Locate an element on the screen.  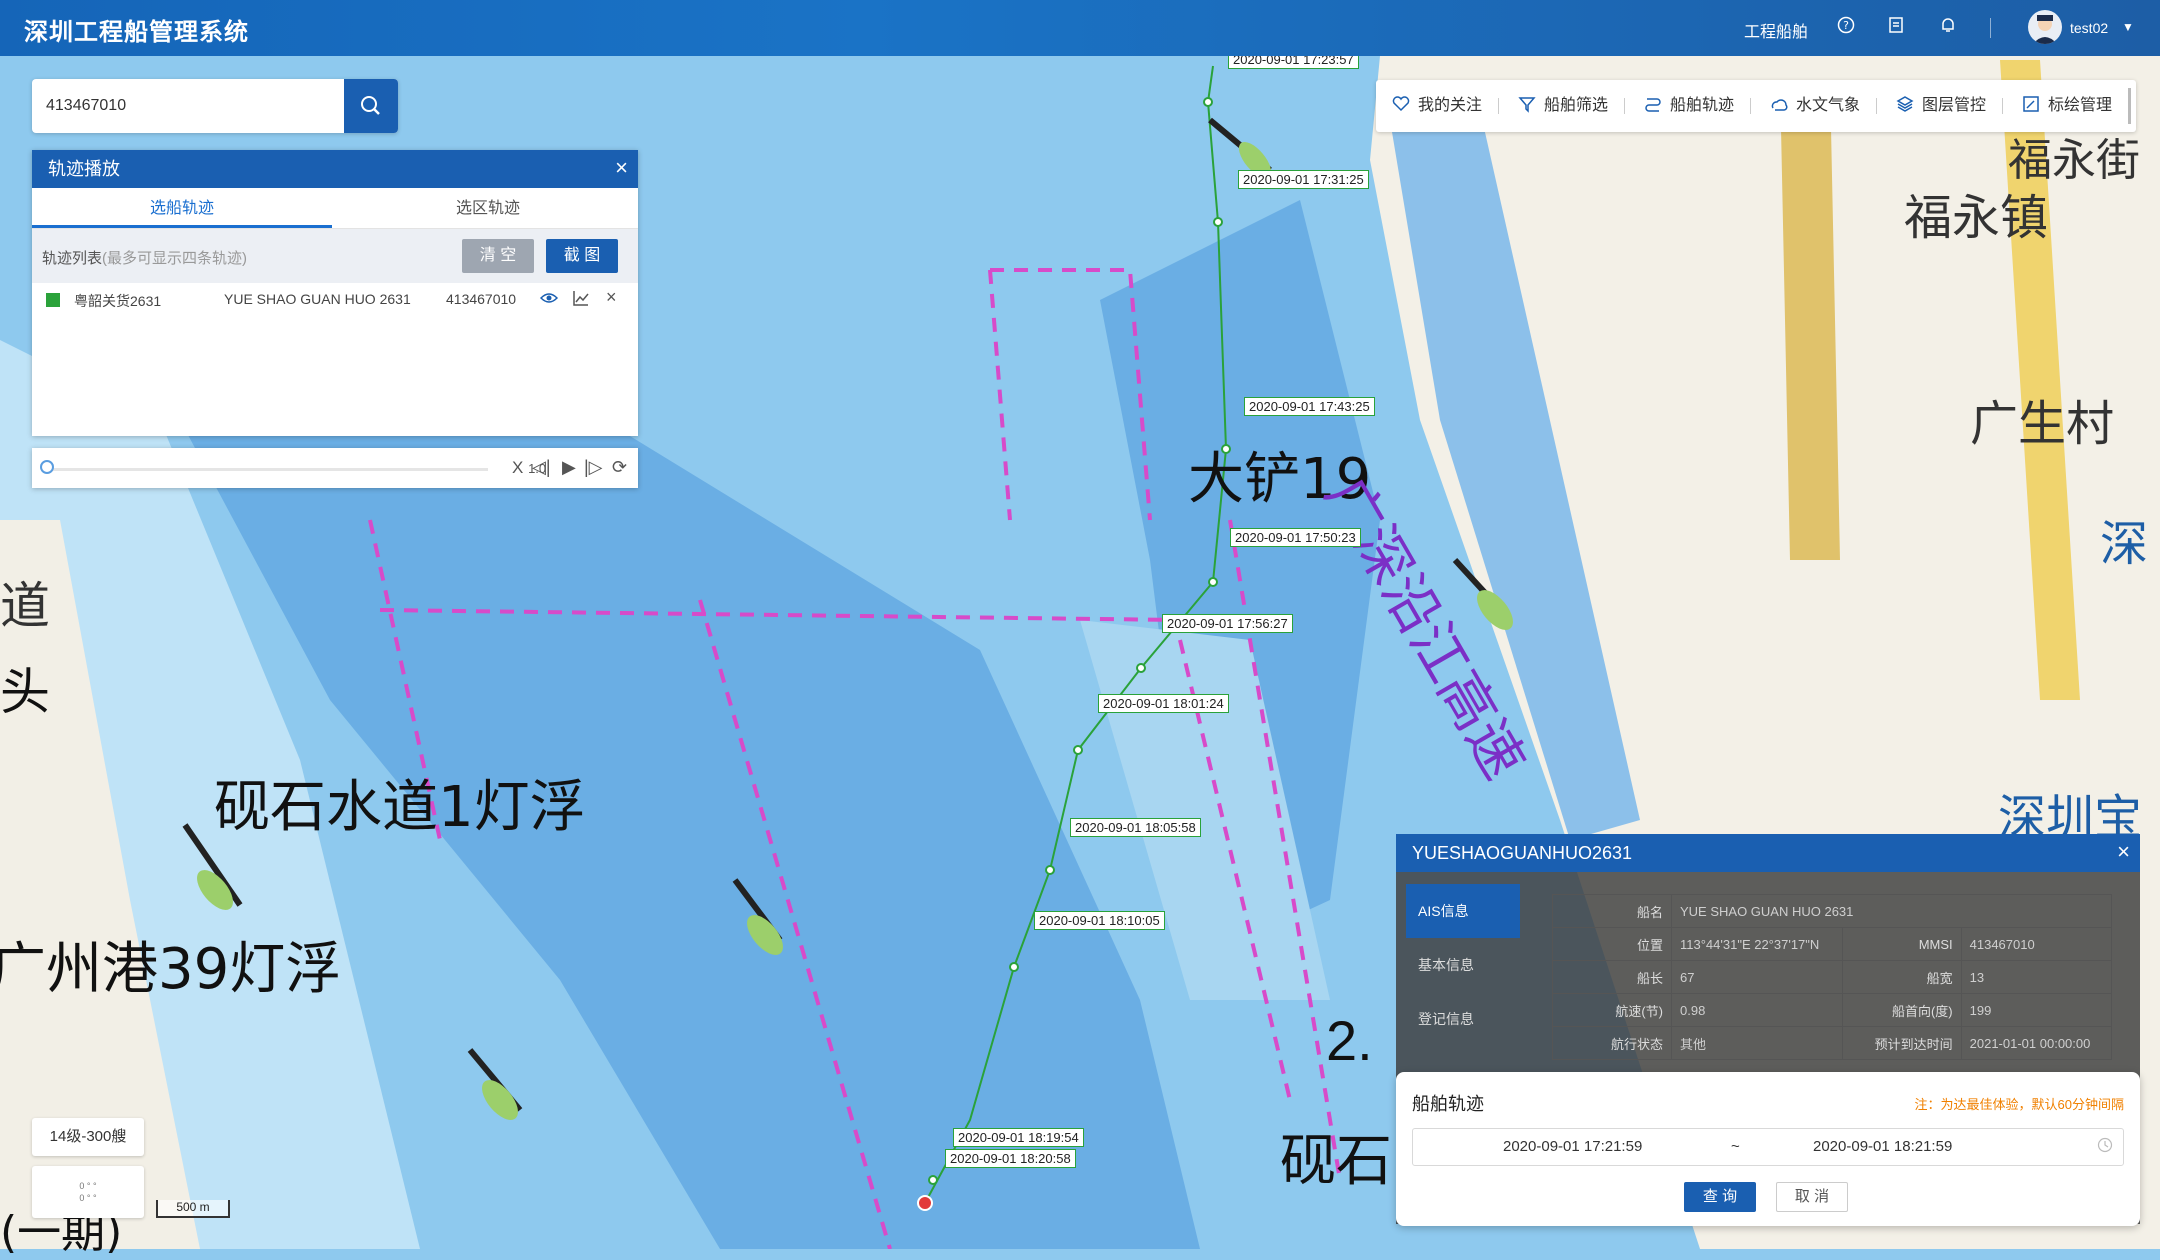
track-time-label: 2020-09-01 18:20:58 is located at coordinates (1010, 1158).